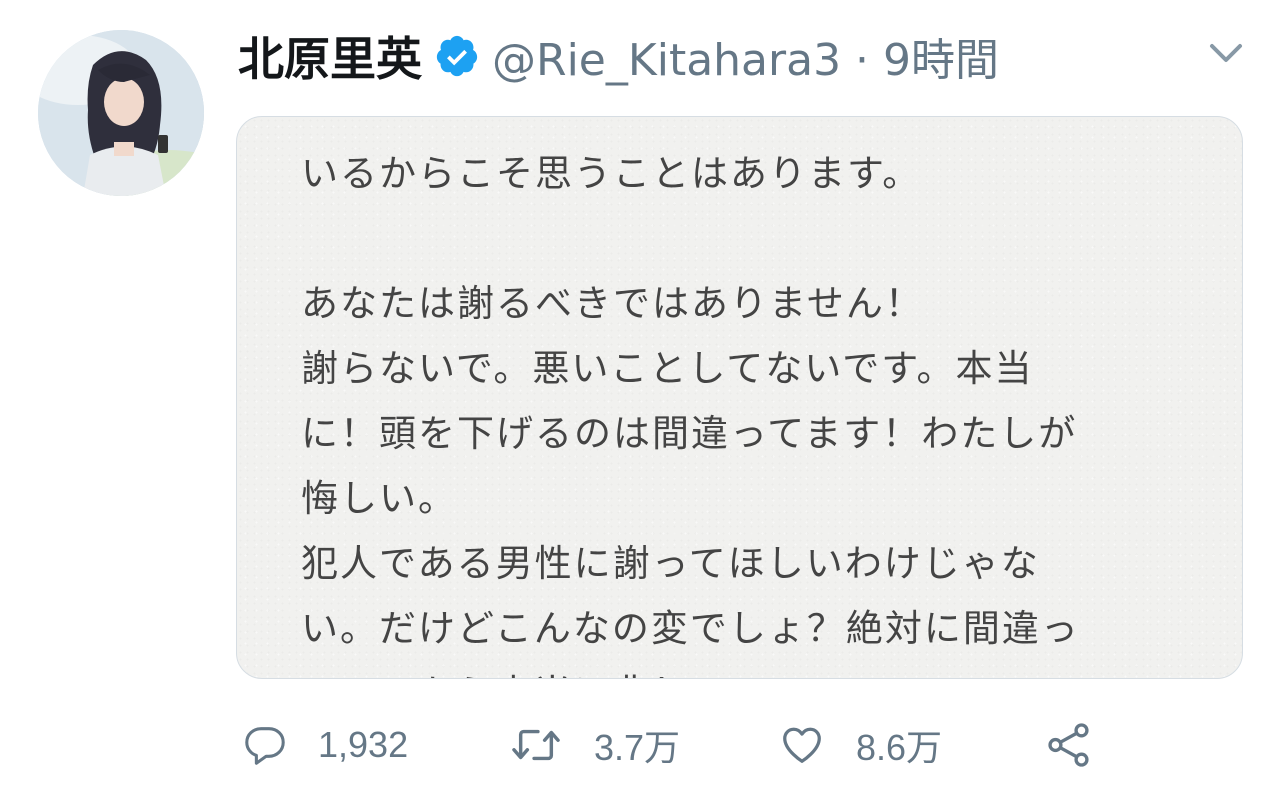 The image size is (1280, 792). I want to click on image-text-line, so click(741, 238).